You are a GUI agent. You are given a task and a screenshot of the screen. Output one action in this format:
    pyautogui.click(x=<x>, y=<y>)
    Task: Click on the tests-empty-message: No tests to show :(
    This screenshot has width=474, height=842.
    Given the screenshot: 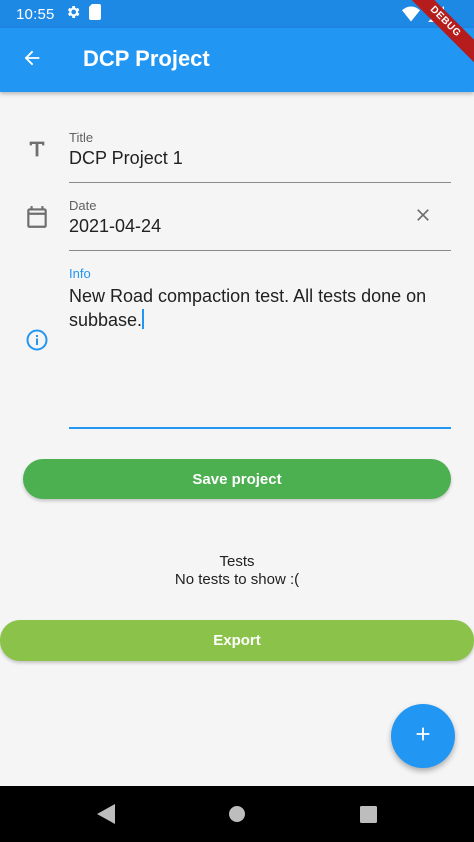 What is the action you would take?
    pyautogui.click(x=237, y=579)
    